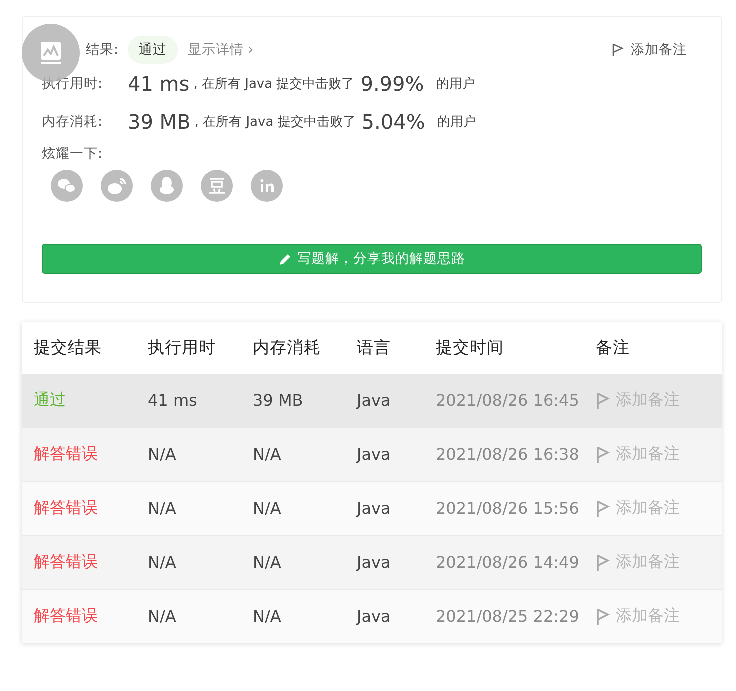 The width and height of the screenshot is (736, 691). Describe the element at coordinates (394, 122) in the screenshot. I see `stat-percent: 5.04%` at that location.